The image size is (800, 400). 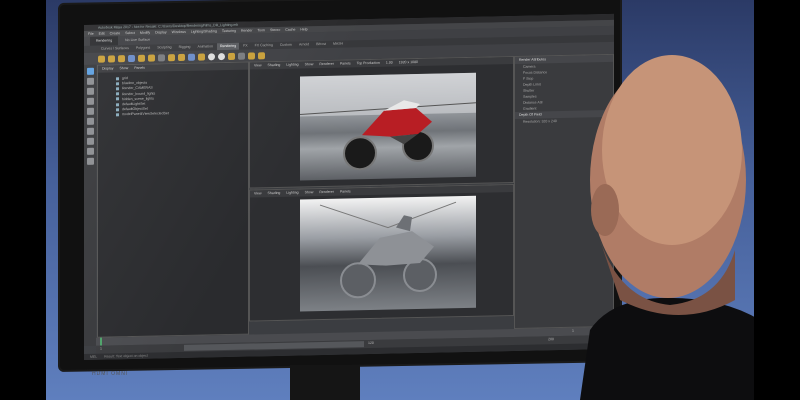 What do you see at coordinates (258, 193) in the screenshot?
I see `vp2-menu-view: View` at bounding box center [258, 193].